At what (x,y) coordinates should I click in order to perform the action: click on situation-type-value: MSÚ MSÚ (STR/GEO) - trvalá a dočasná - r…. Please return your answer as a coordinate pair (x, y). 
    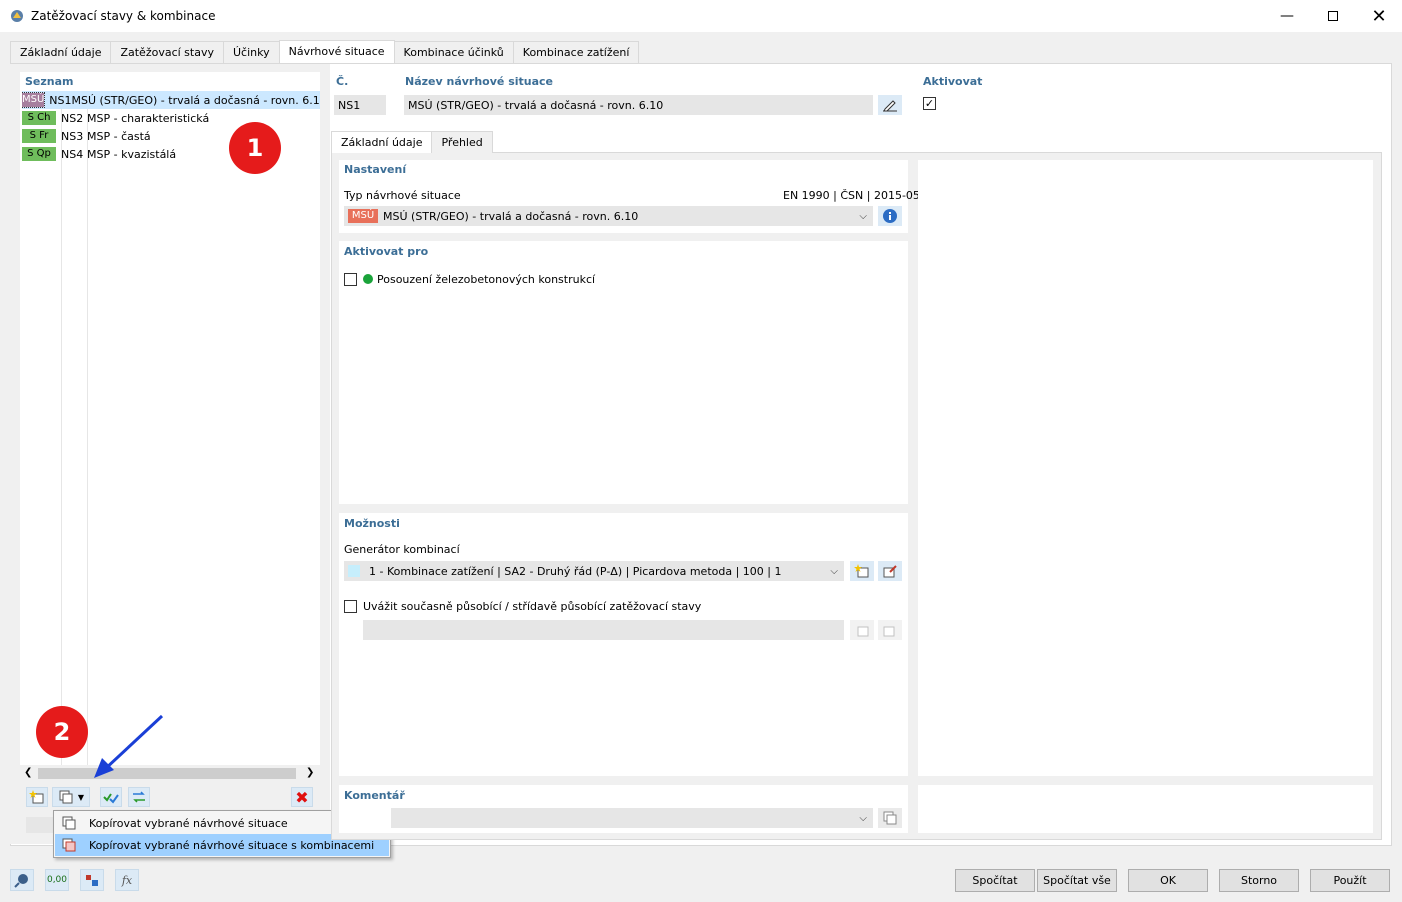
    Looking at the image, I should click on (493, 216).